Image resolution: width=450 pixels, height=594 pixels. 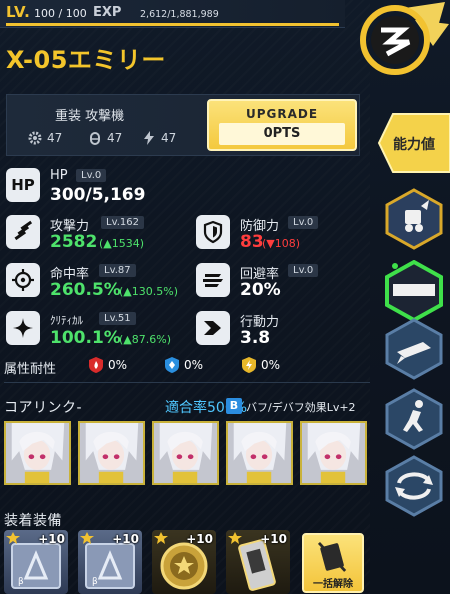 What do you see at coordinates (333, 584) in the screenshot?
I see `unequip-all-label: 一括解除` at bounding box center [333, 584].